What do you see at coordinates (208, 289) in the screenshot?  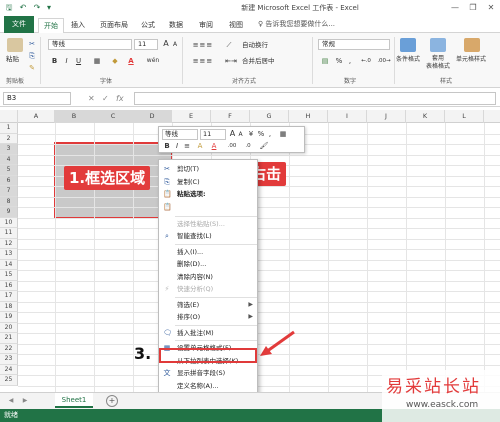 I see `context-menu-item: ⚡ 快速分析(Q)` at bounding box center [208, 289].